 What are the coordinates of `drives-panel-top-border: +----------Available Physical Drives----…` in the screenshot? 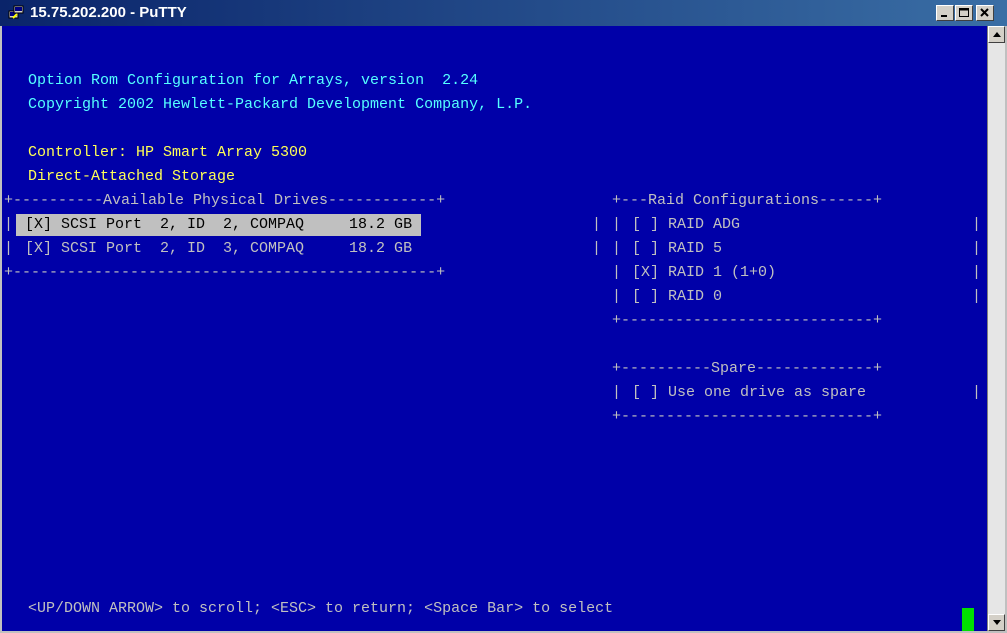 It's located at (225, 200).